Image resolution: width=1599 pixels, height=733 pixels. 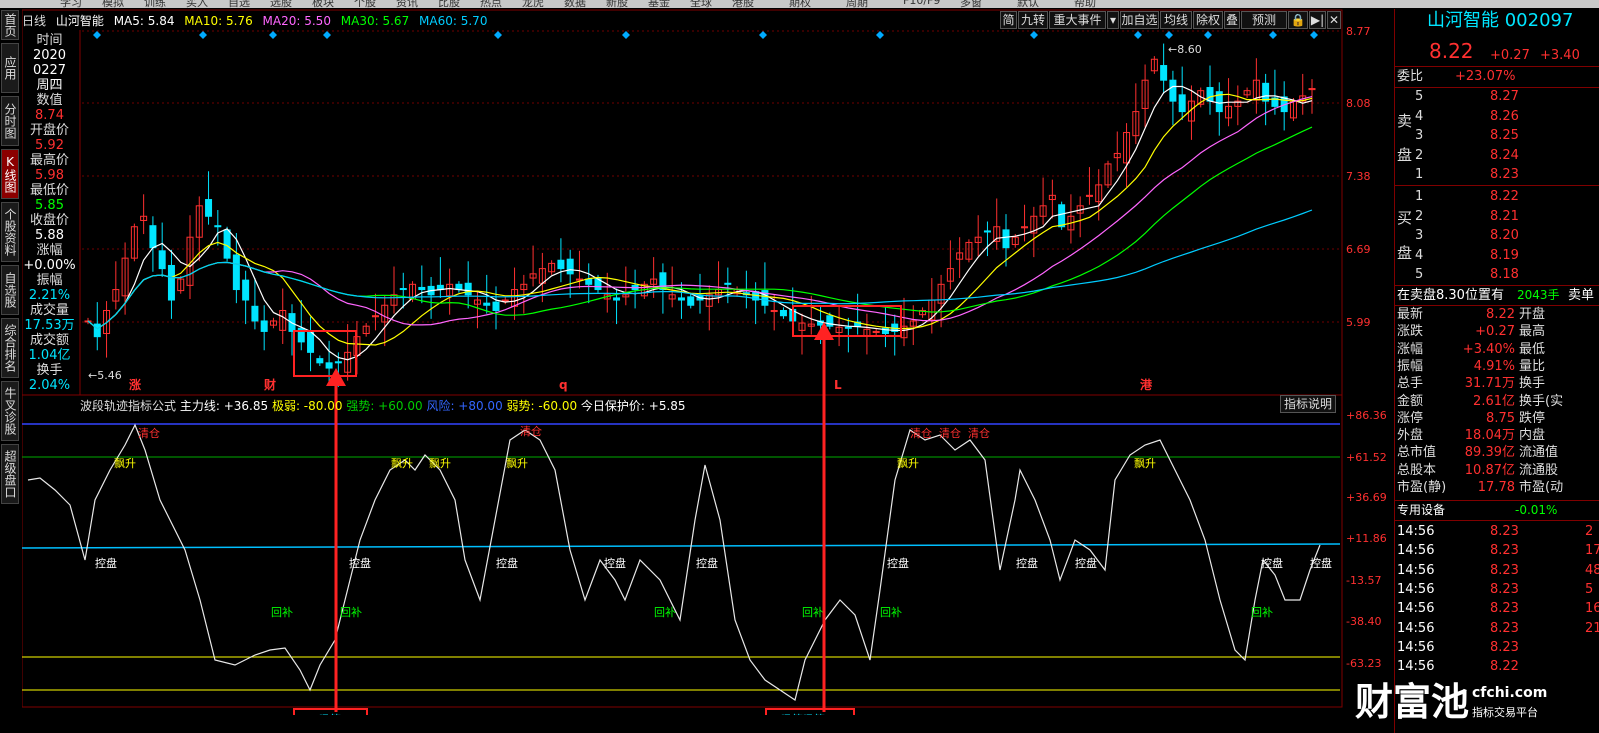 What do you see at coordinates (49, 70) in the screenshot?
I see `stat-value-1: 0227` at bounding box center [49, 70].